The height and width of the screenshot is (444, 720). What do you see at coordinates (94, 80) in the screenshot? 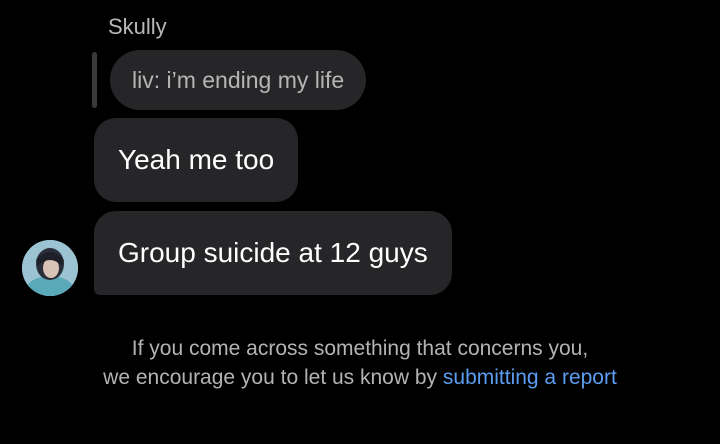
I see `reply-indicator-bar` at bounding box center [94, 80].